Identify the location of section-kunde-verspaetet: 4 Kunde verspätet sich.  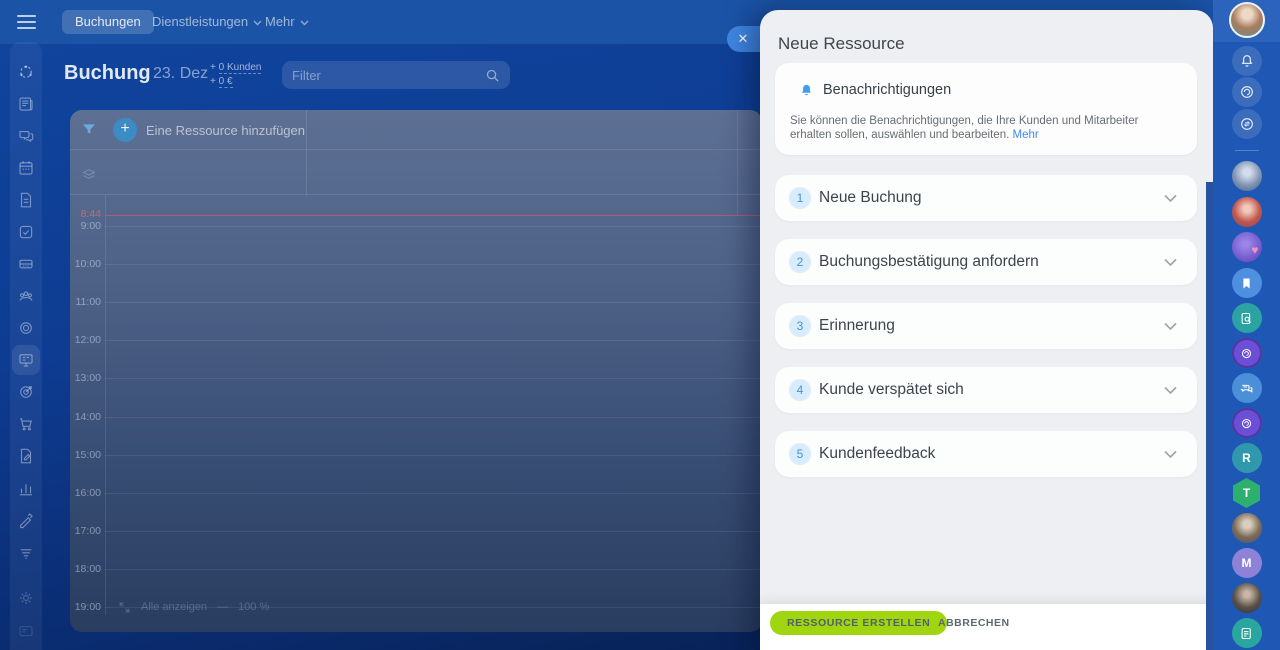
(986, 390).